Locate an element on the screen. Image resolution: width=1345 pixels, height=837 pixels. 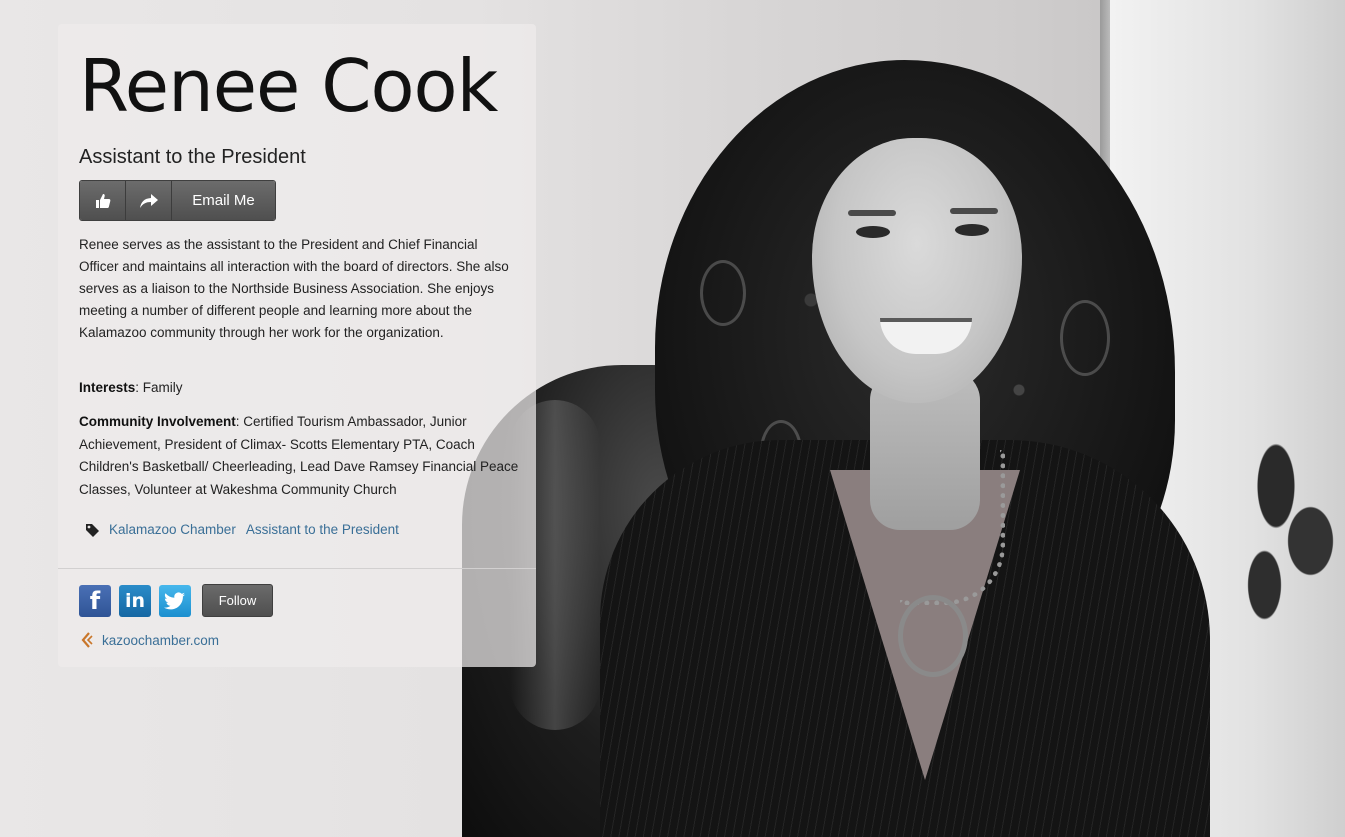
email-me-button: Email Me is located at coordinates (223, 200).